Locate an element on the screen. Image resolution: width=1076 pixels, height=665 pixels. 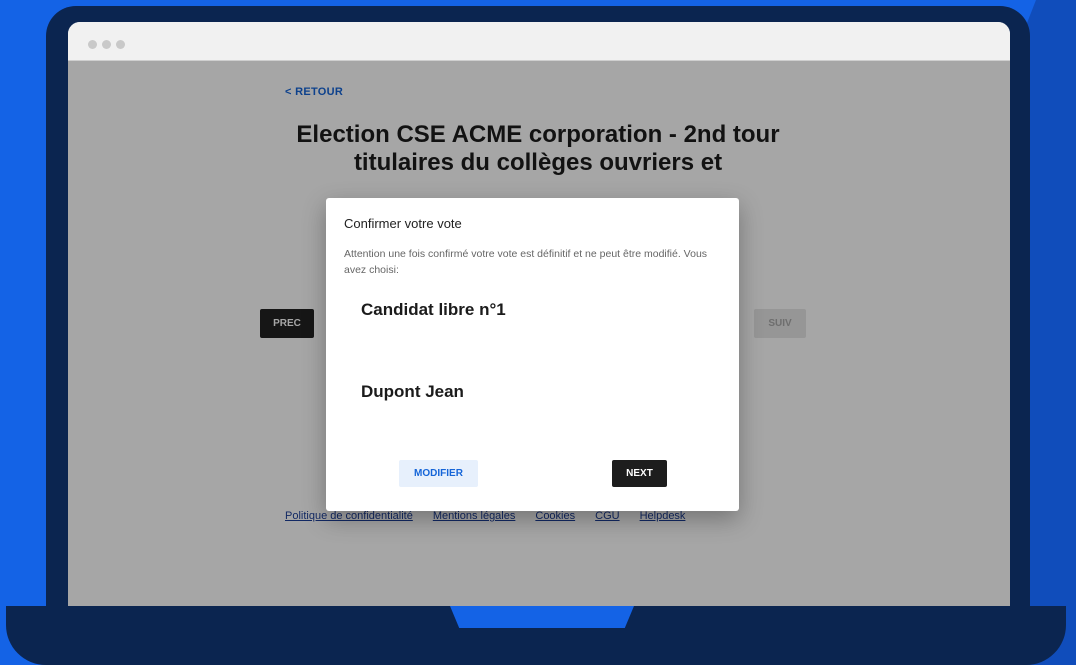
modify-button: MODIFIER is located at coordinates (438, 473).